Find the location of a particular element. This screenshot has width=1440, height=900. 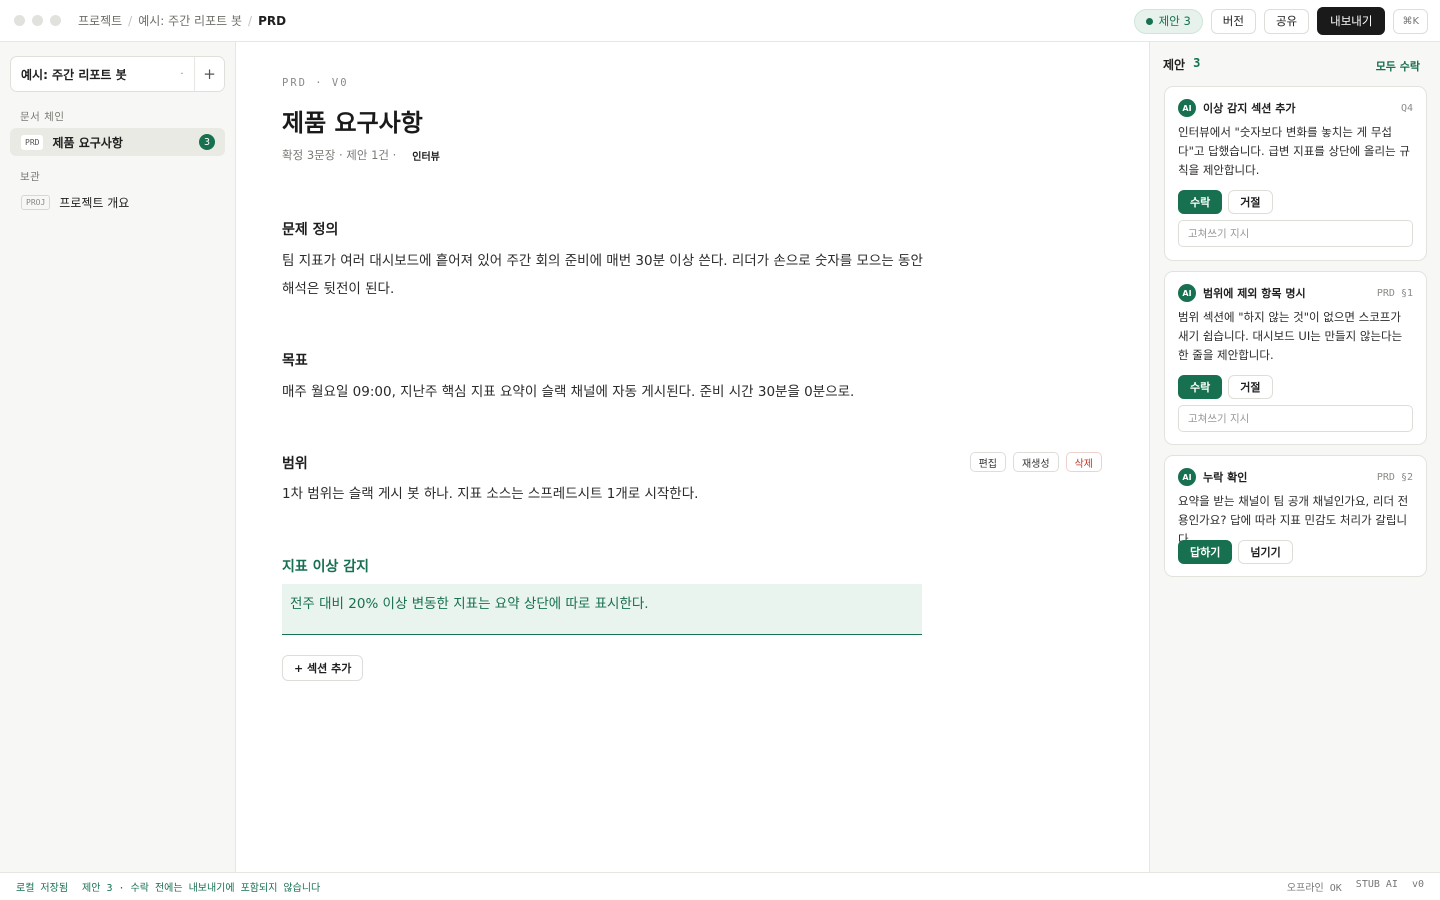

section-heading-anomaly: 지표 이상 감지 is located at coordinates (325, 566).